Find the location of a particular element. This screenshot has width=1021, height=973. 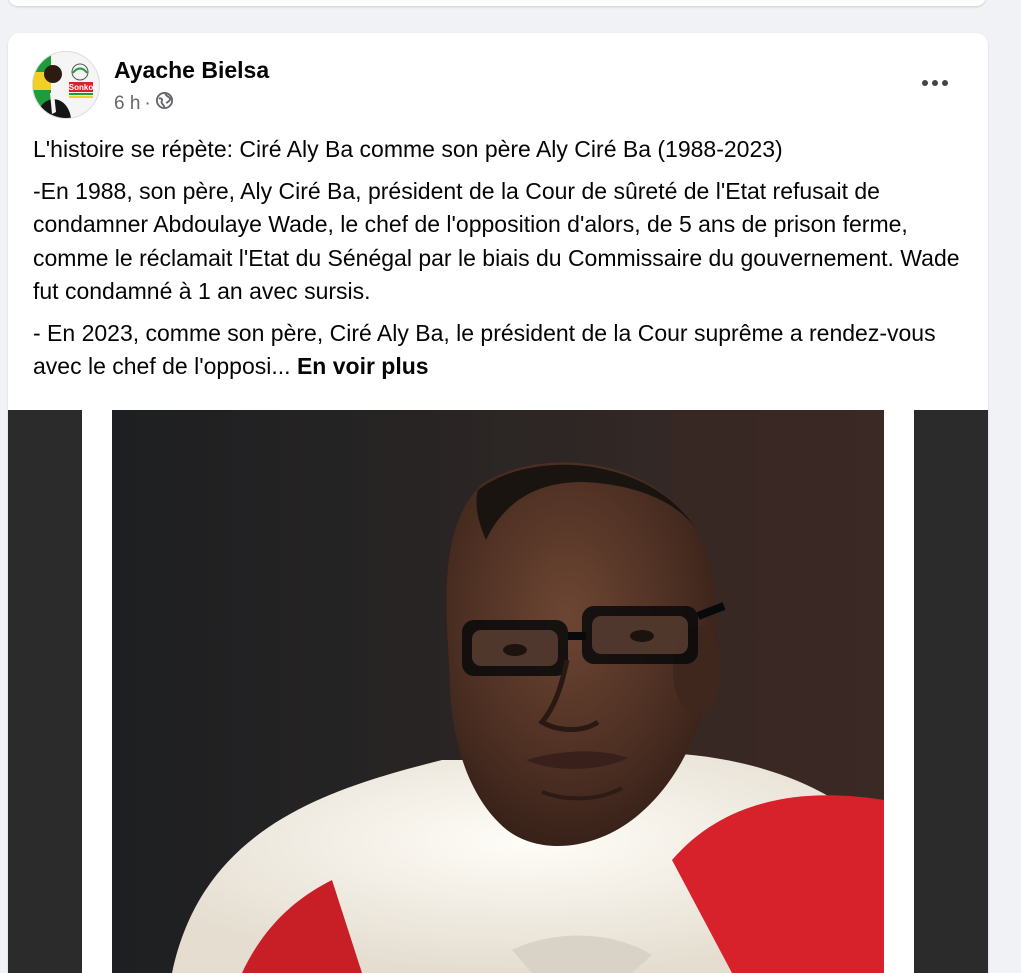

see-more-link: En voir plus is located at coordinates (363, 366).